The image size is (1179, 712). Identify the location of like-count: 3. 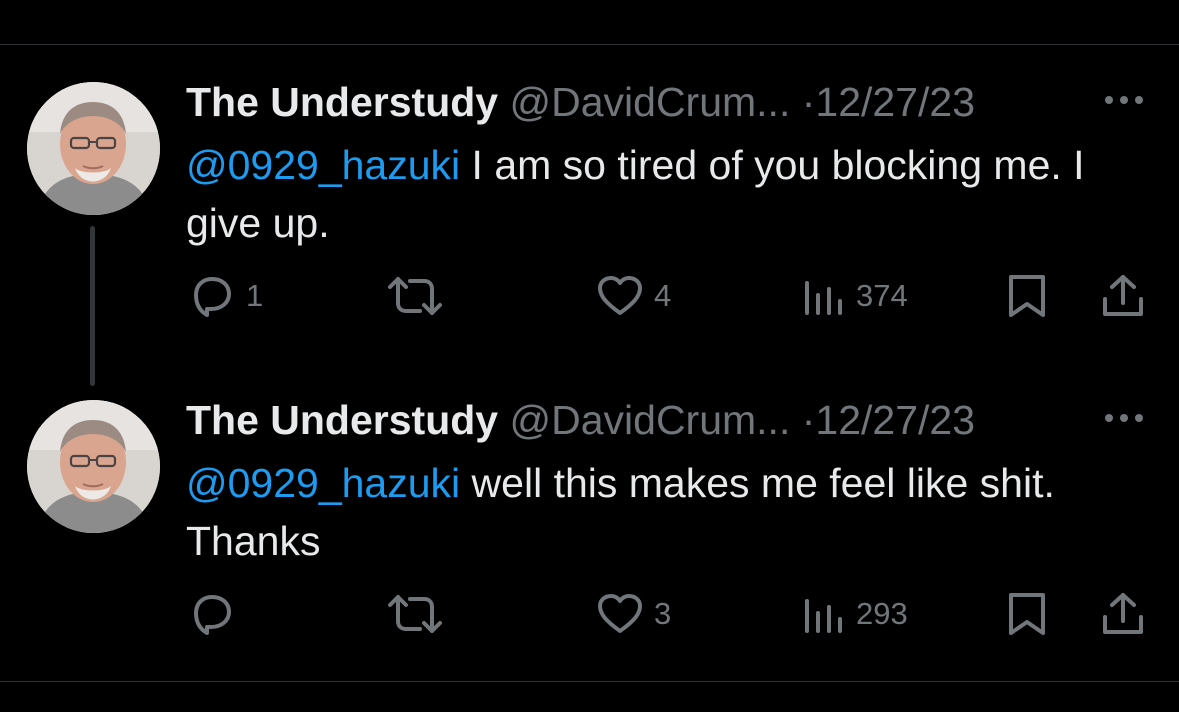
(663, 613).